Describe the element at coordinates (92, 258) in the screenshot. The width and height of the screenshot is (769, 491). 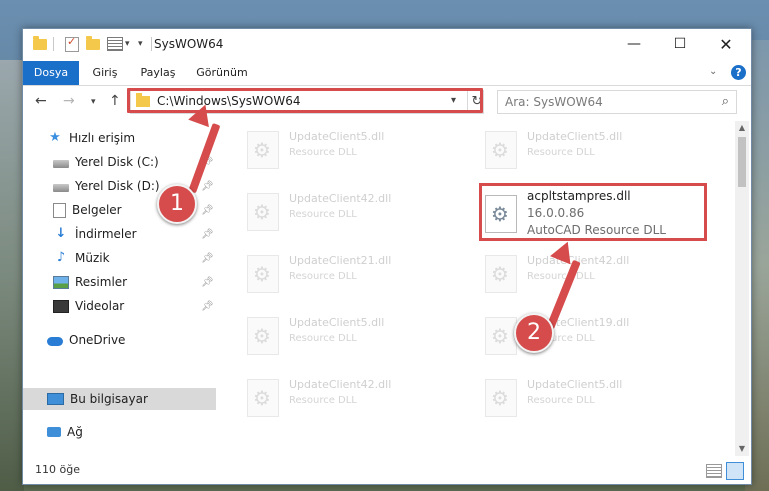
I see `nav-label: Müzik` at that location.